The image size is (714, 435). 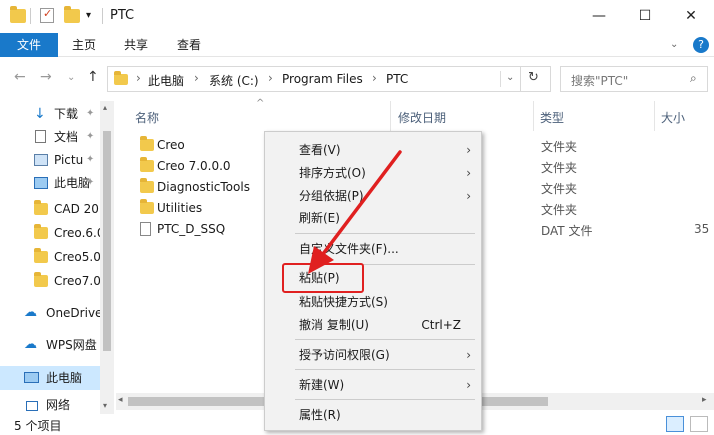 What do you see at coordinates (50, 114) in the screenshot?
I see `sidebar-item-downloads: ↓ 下载 ✦` at bounding box center [50, 114].